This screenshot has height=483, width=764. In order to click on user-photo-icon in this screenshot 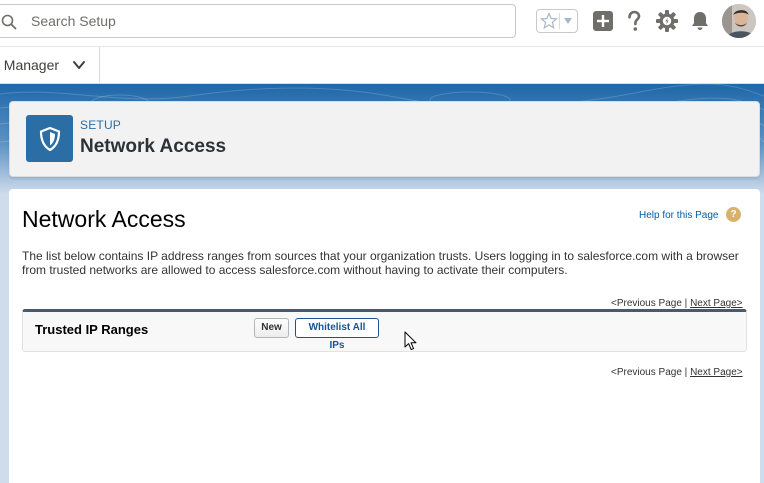, I will do `click(739, 21)`.